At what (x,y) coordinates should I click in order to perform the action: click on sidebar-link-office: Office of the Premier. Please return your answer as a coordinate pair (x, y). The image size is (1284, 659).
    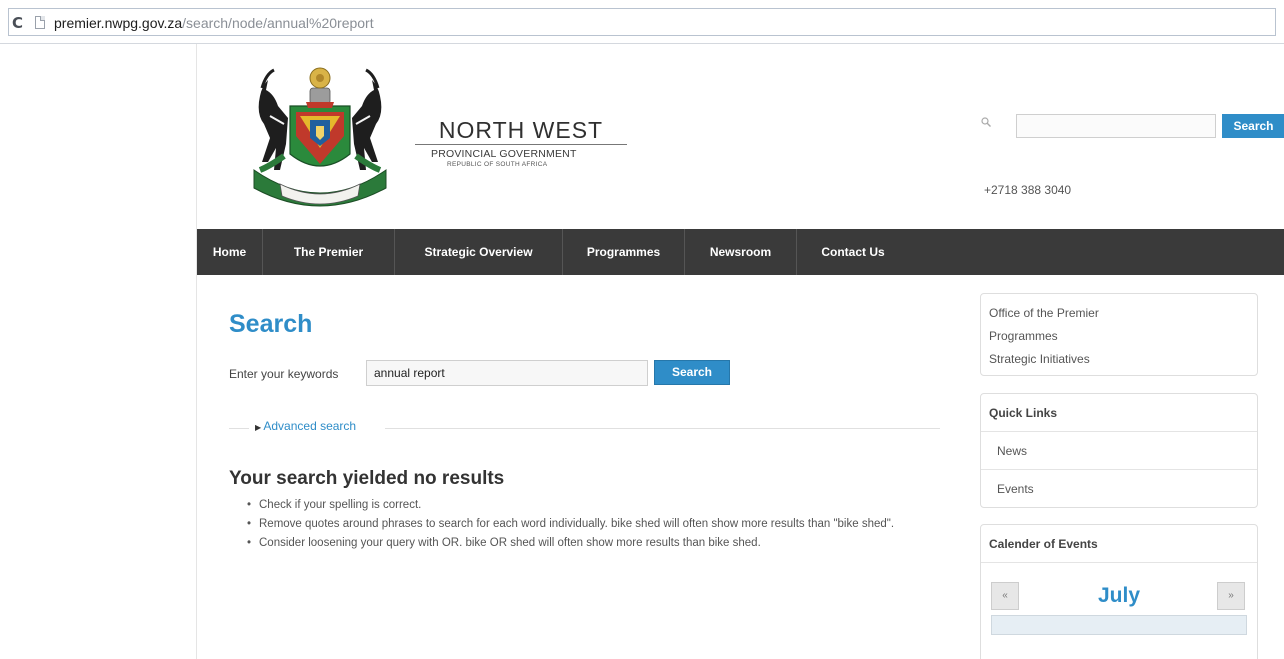
    Looking at the image, I should click on (1119, 313).